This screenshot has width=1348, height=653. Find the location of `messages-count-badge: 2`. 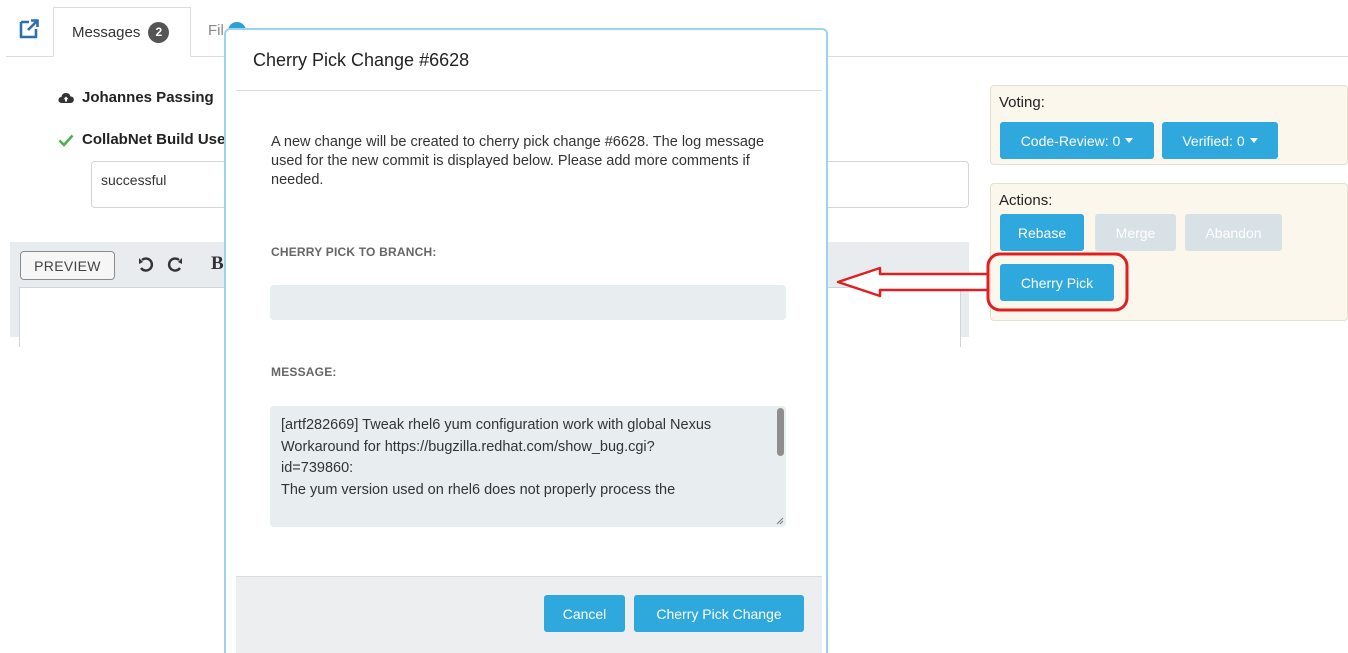

messages-count-badge: 2 is located at coordinates (159, 32).